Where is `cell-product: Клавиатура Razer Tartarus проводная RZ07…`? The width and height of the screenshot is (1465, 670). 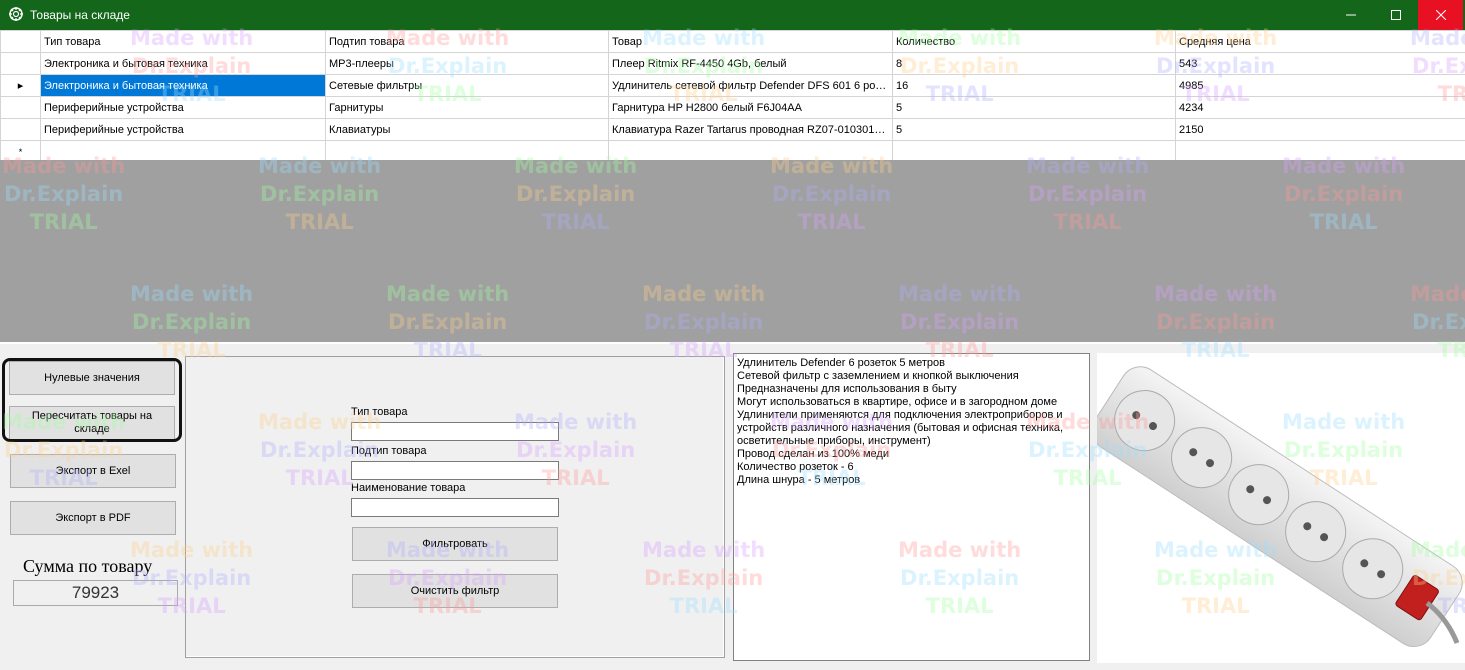 cell-product: Клавиатура Razer Tartarus проводная RZ07… is located at coordinates (751, 130).